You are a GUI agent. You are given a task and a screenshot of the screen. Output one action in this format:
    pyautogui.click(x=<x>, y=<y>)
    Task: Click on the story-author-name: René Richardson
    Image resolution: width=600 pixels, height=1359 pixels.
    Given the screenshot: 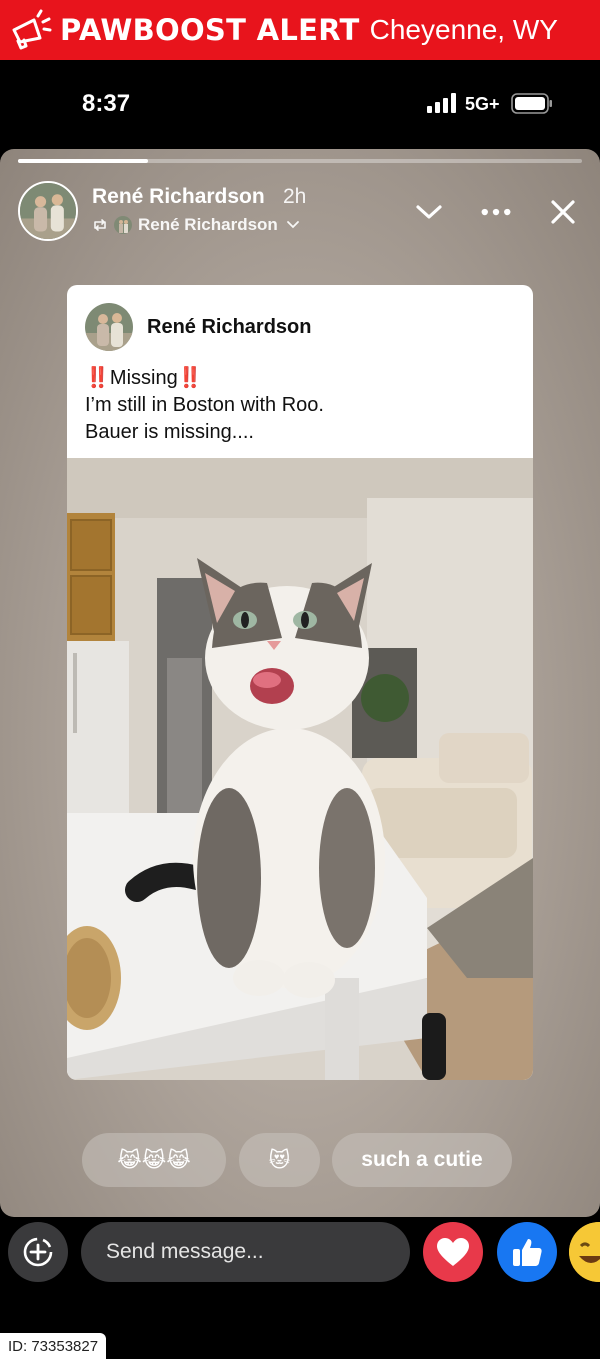 What is the action you would take?
    pyautogui.click(x=178, y=197)
    